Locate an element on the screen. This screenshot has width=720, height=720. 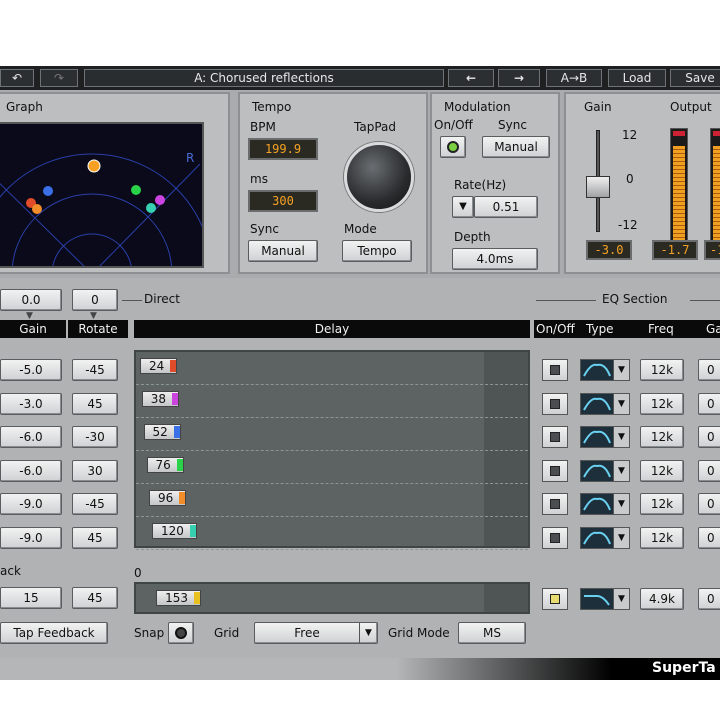
eq-section-title: EQ Section is located at coordinates (635, 299).